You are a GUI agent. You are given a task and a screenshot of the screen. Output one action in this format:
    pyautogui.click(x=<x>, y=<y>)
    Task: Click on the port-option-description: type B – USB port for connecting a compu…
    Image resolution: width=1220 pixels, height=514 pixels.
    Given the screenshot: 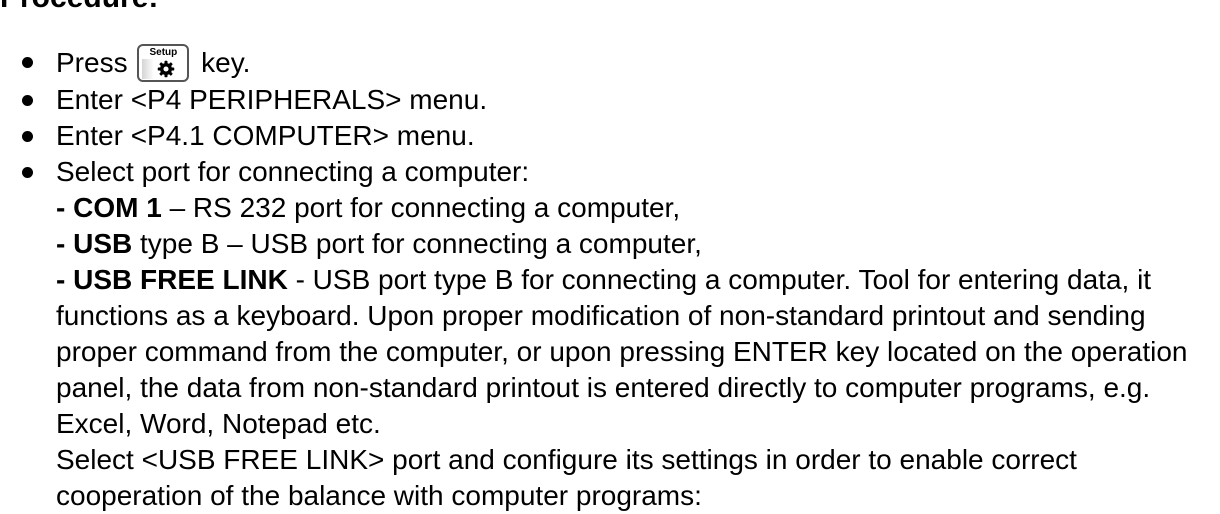 What is the action you would take?
    pyautogui.click(x=417, y=243)
    